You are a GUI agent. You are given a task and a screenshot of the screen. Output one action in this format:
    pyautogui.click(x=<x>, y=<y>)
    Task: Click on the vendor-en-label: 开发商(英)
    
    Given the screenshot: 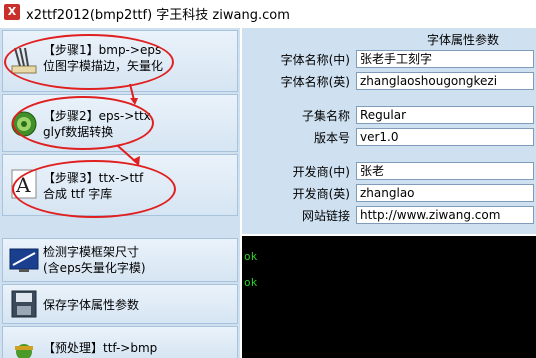 What is the action you would take?
    pyautogui.click(x=321, y=194)
    